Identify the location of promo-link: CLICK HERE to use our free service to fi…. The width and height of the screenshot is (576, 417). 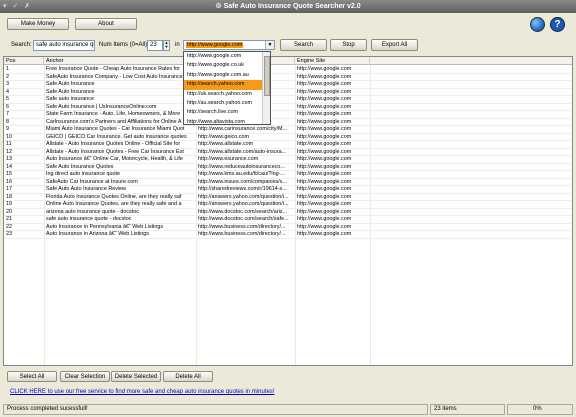
(142, 392).